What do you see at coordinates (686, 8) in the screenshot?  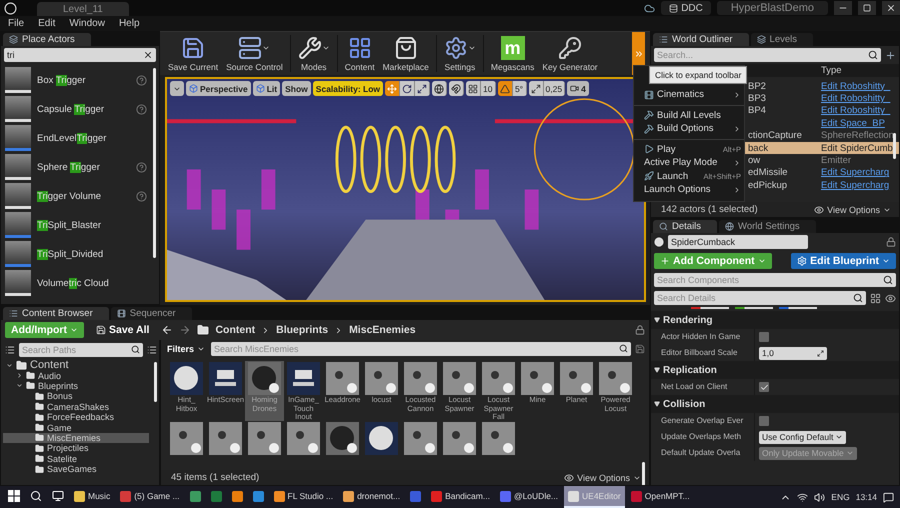 I see `ddc-button: DDC` at bounding box center [686, 8].